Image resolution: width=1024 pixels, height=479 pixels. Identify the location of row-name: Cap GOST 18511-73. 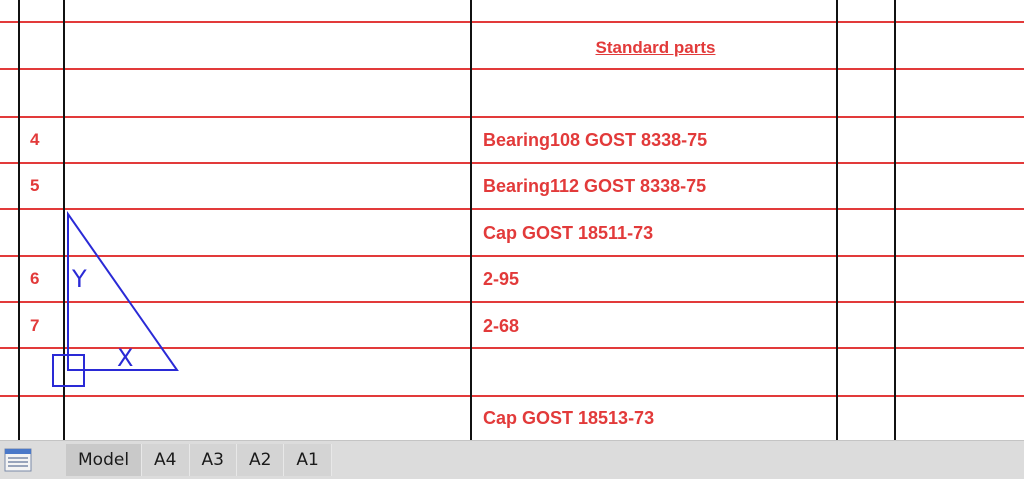
(568, 233).